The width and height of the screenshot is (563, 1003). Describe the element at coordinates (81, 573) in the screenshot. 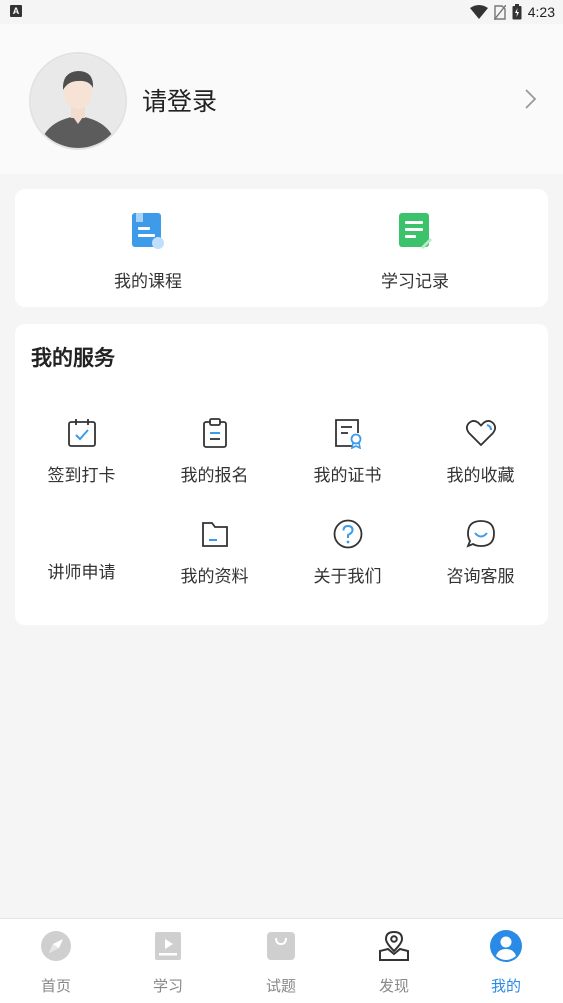

I see `lecturer-application-label: 讲师申请` at that location.